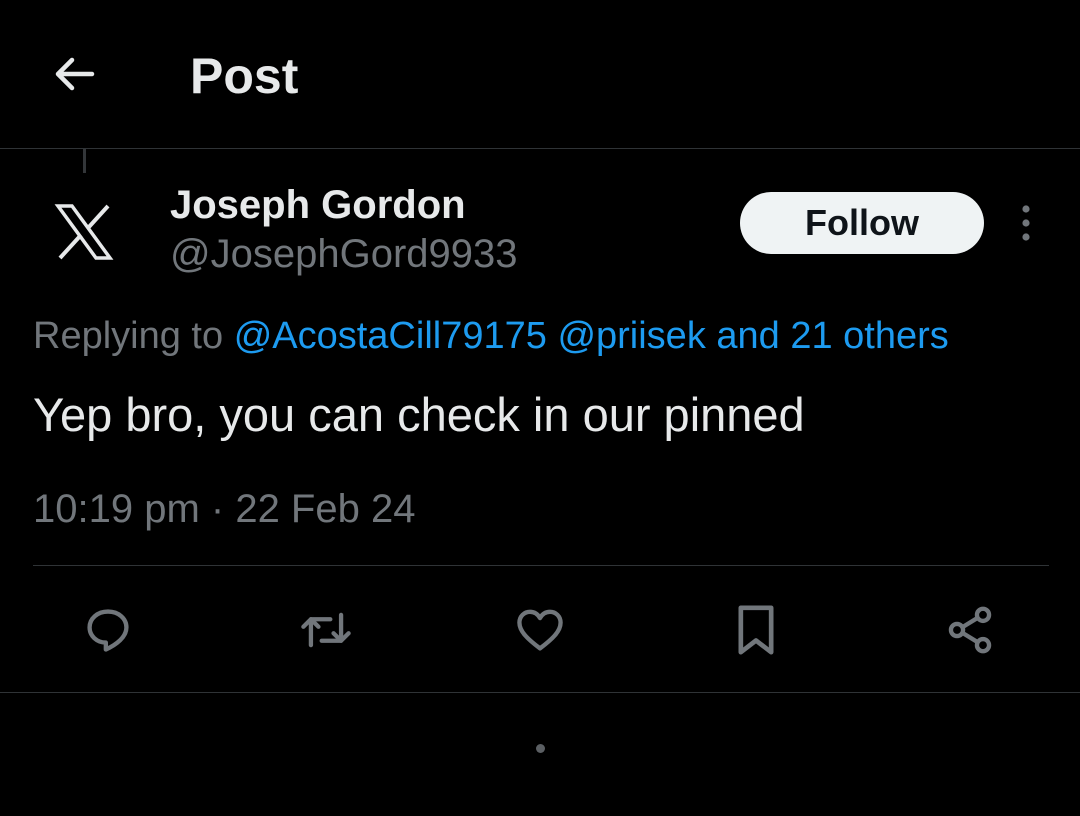  Describe the element at coordinates (244, 76) in the screenshot. I see `page-title: Post` at that location.